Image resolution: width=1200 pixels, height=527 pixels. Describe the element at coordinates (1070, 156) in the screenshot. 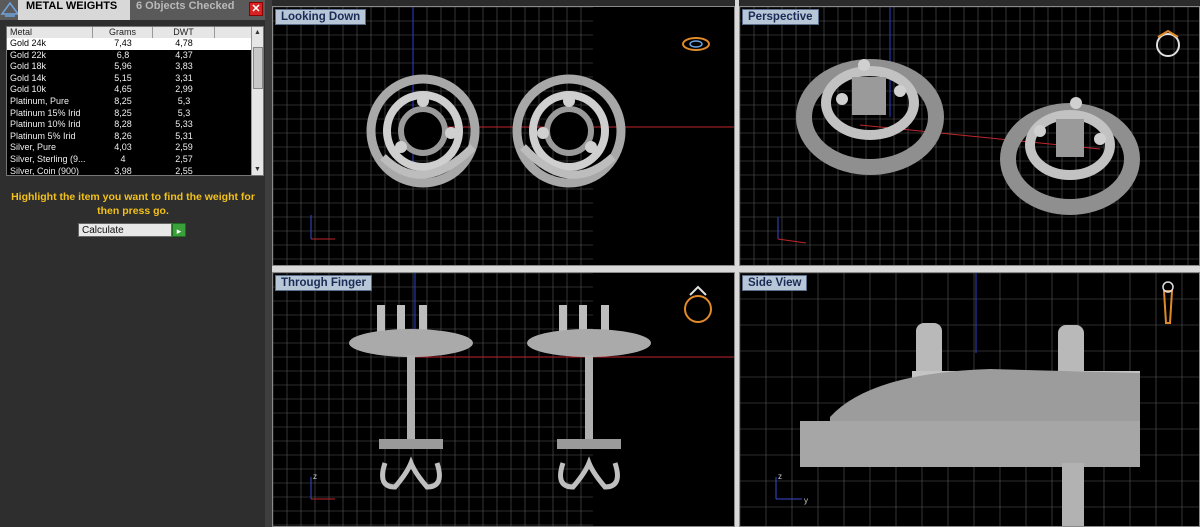

I see `earring-right-perspective` at that location.